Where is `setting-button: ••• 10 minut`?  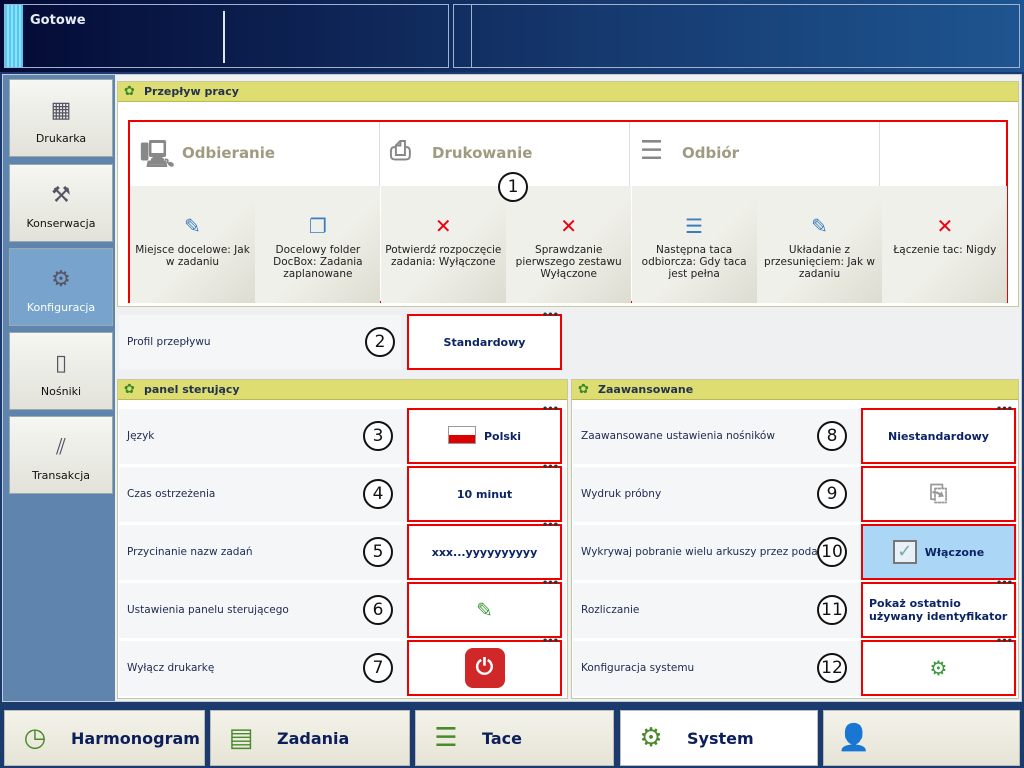 setting-button: ••• 10 minut is located at coordinates (484, 492).